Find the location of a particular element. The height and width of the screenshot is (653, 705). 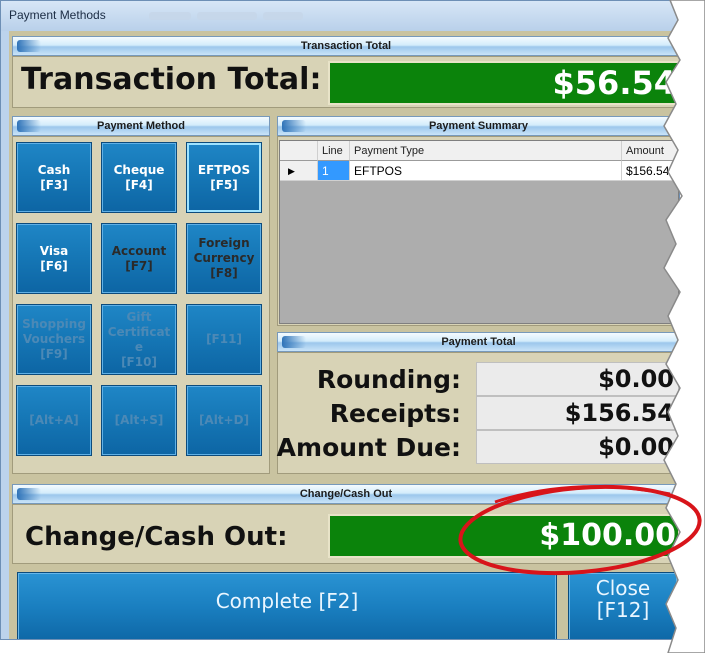

receipts-value: $156.54 is located at coordinates (577, 413).